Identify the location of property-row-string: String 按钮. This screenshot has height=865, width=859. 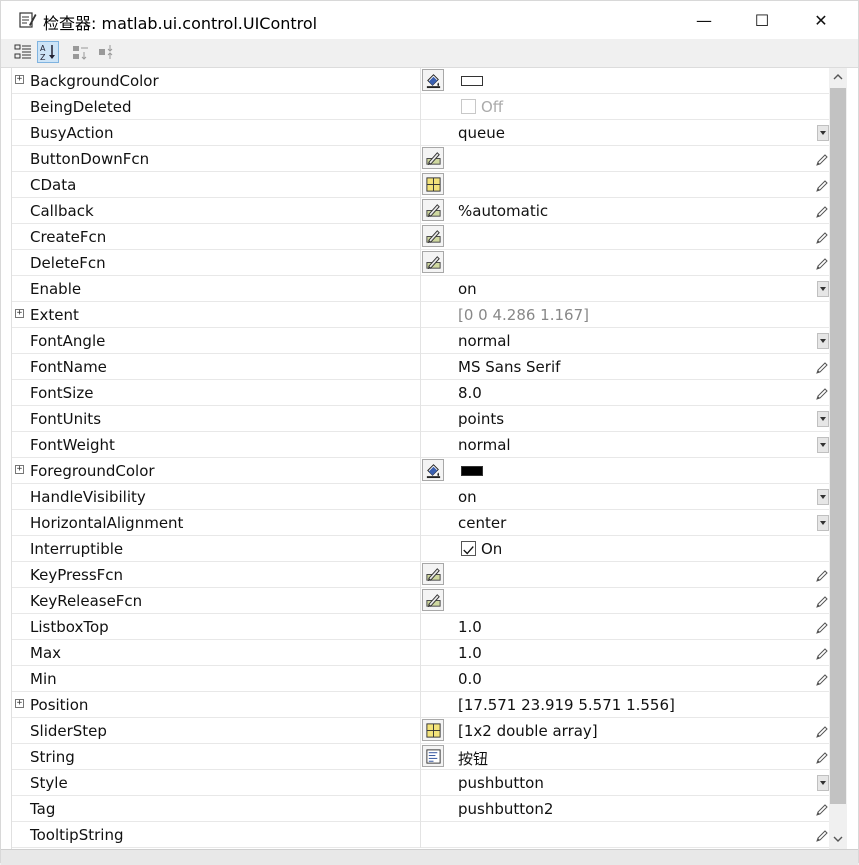
(421, 757).